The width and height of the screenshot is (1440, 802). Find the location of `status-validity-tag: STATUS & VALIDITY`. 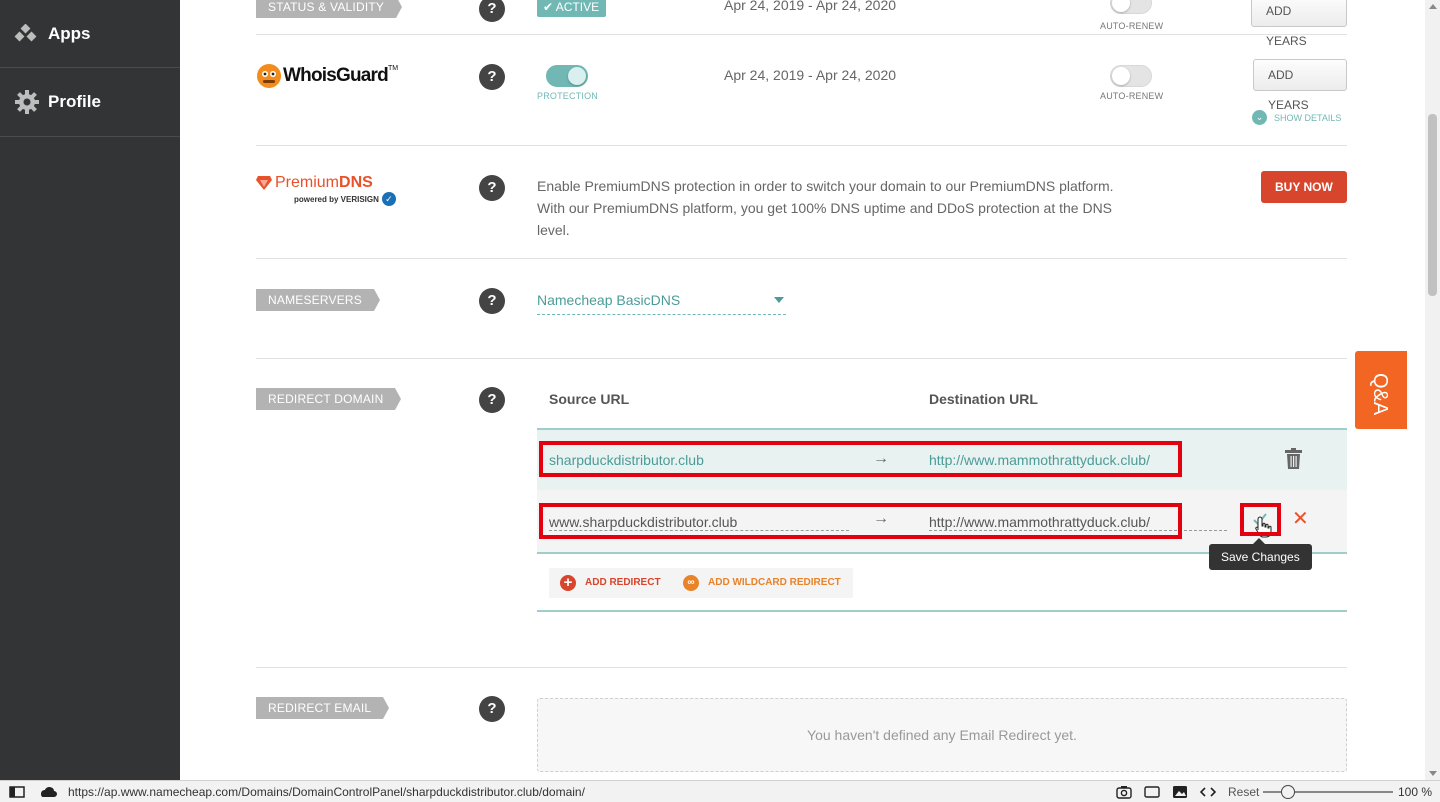

status-validity-tag: STATUS & VALIDITY is located at coordinates (329, 9).